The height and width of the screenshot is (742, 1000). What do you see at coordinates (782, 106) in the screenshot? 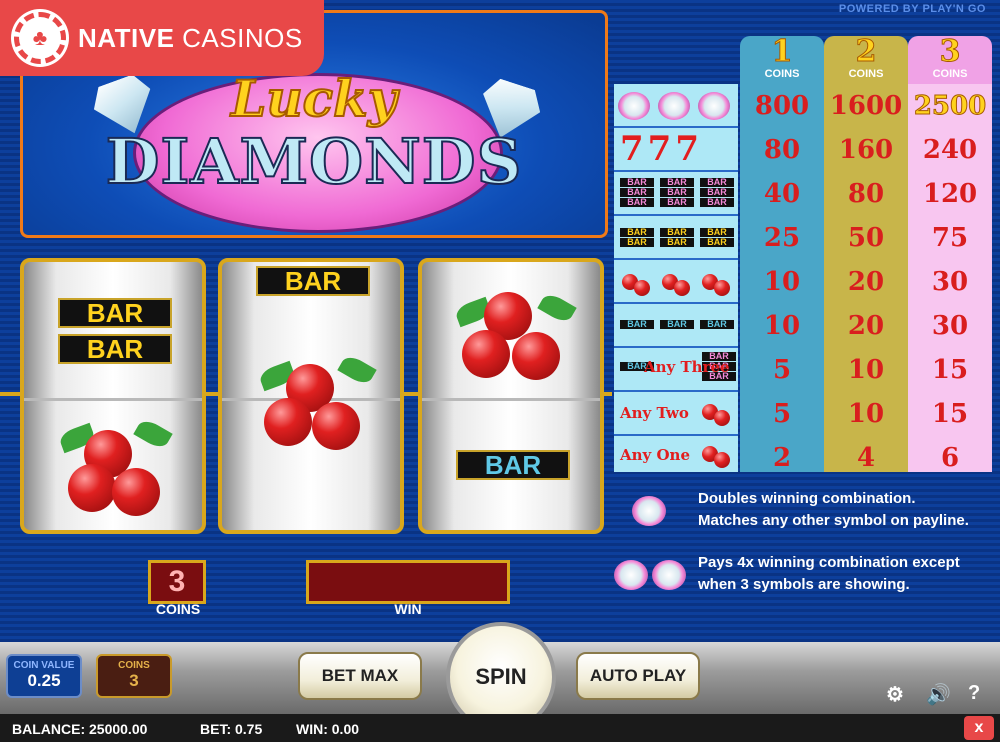
I see `pay-value: 800` at bounding box center [782, 106].